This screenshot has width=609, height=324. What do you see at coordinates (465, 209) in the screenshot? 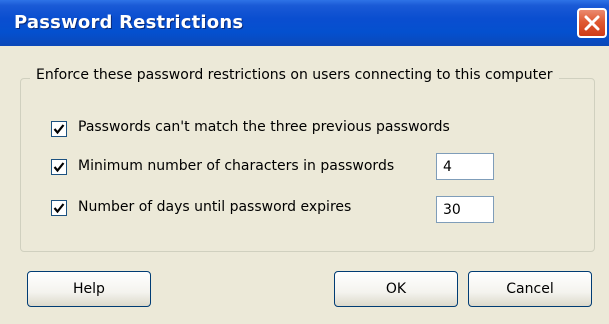
I see `days-until-expire-input` at bounding box center [465, 209].